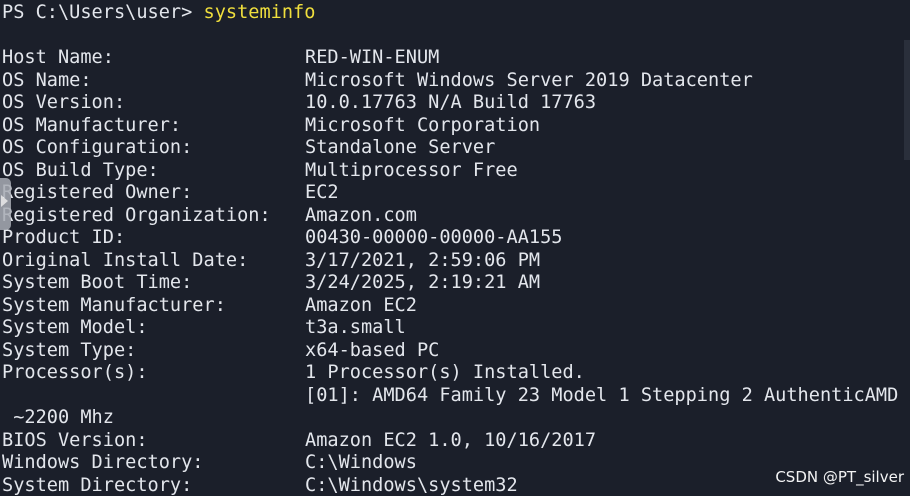 Image resolution: width=910 pixels, height=496 pixels. I want to click on output-key: OS Name:, so click(47, 80).